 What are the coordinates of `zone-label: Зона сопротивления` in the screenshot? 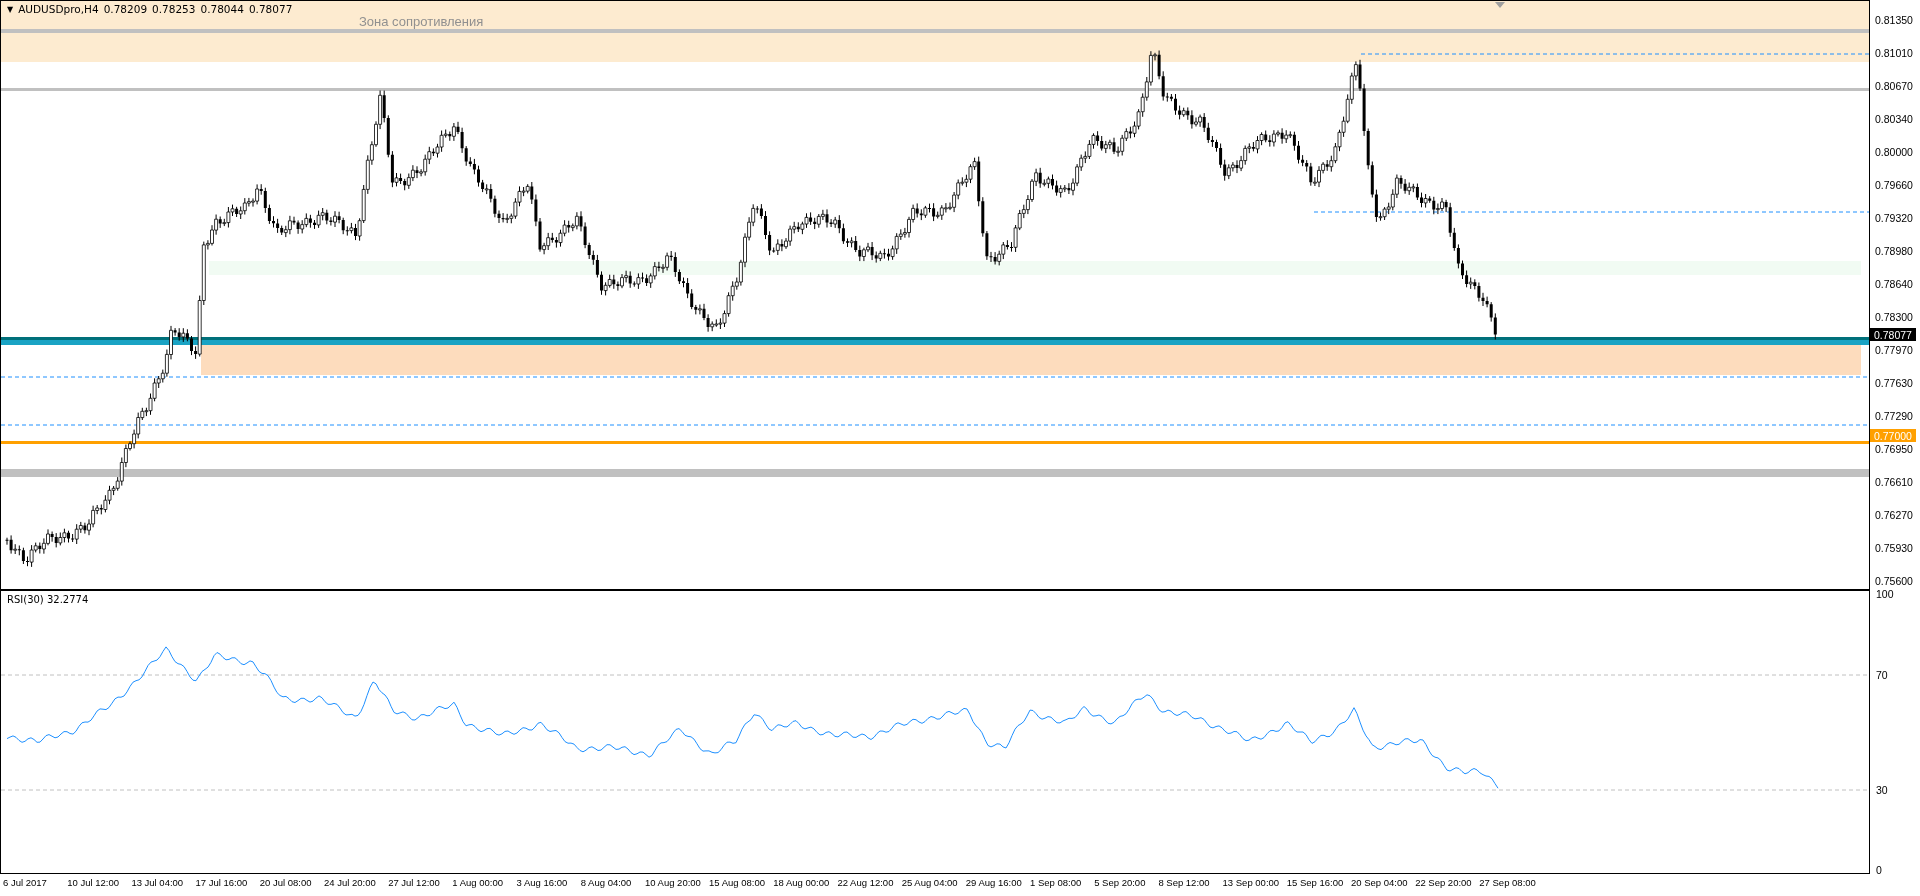 It's located at (421, 21).